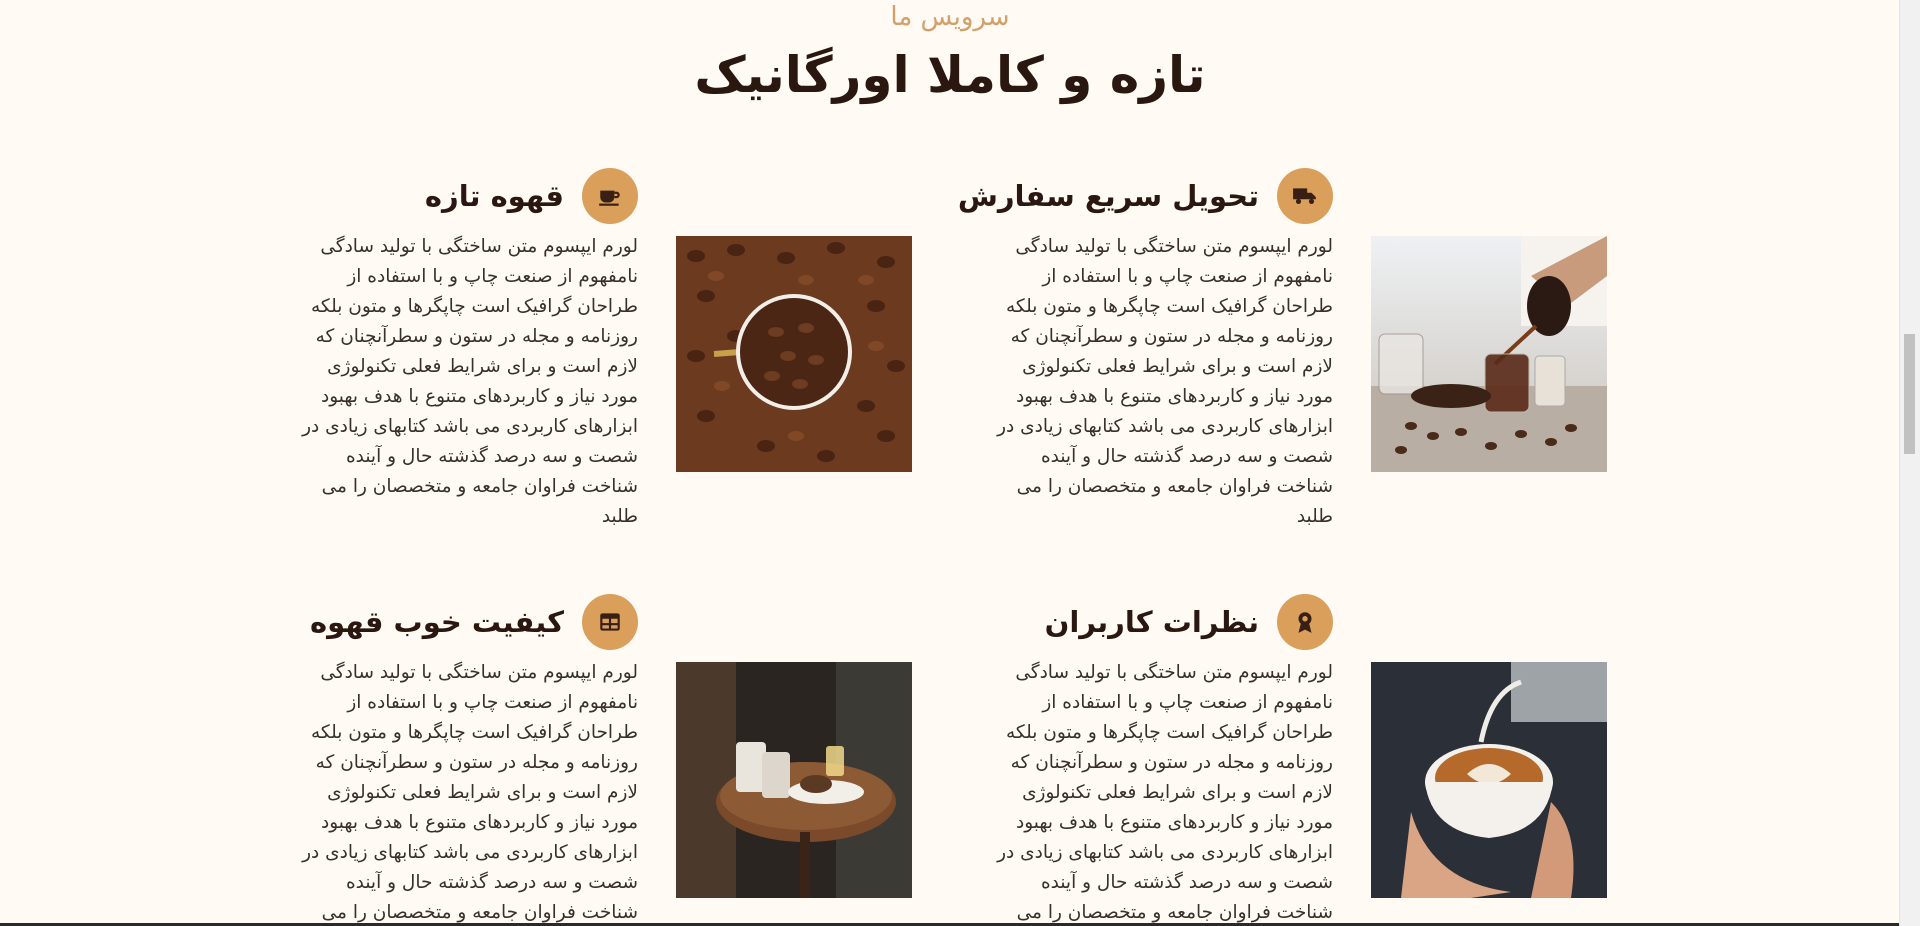 Image resolution: width=1920 pixels, height=926 pixels. I want to click on service-header: نظرات کاربران, so click(1189, 622).